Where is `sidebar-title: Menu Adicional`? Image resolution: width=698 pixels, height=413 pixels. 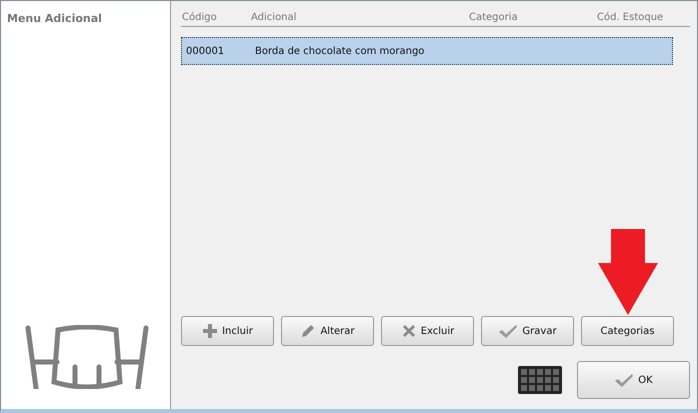
sidebar-title: Menu Adicional is located at coordinates (55, 18).